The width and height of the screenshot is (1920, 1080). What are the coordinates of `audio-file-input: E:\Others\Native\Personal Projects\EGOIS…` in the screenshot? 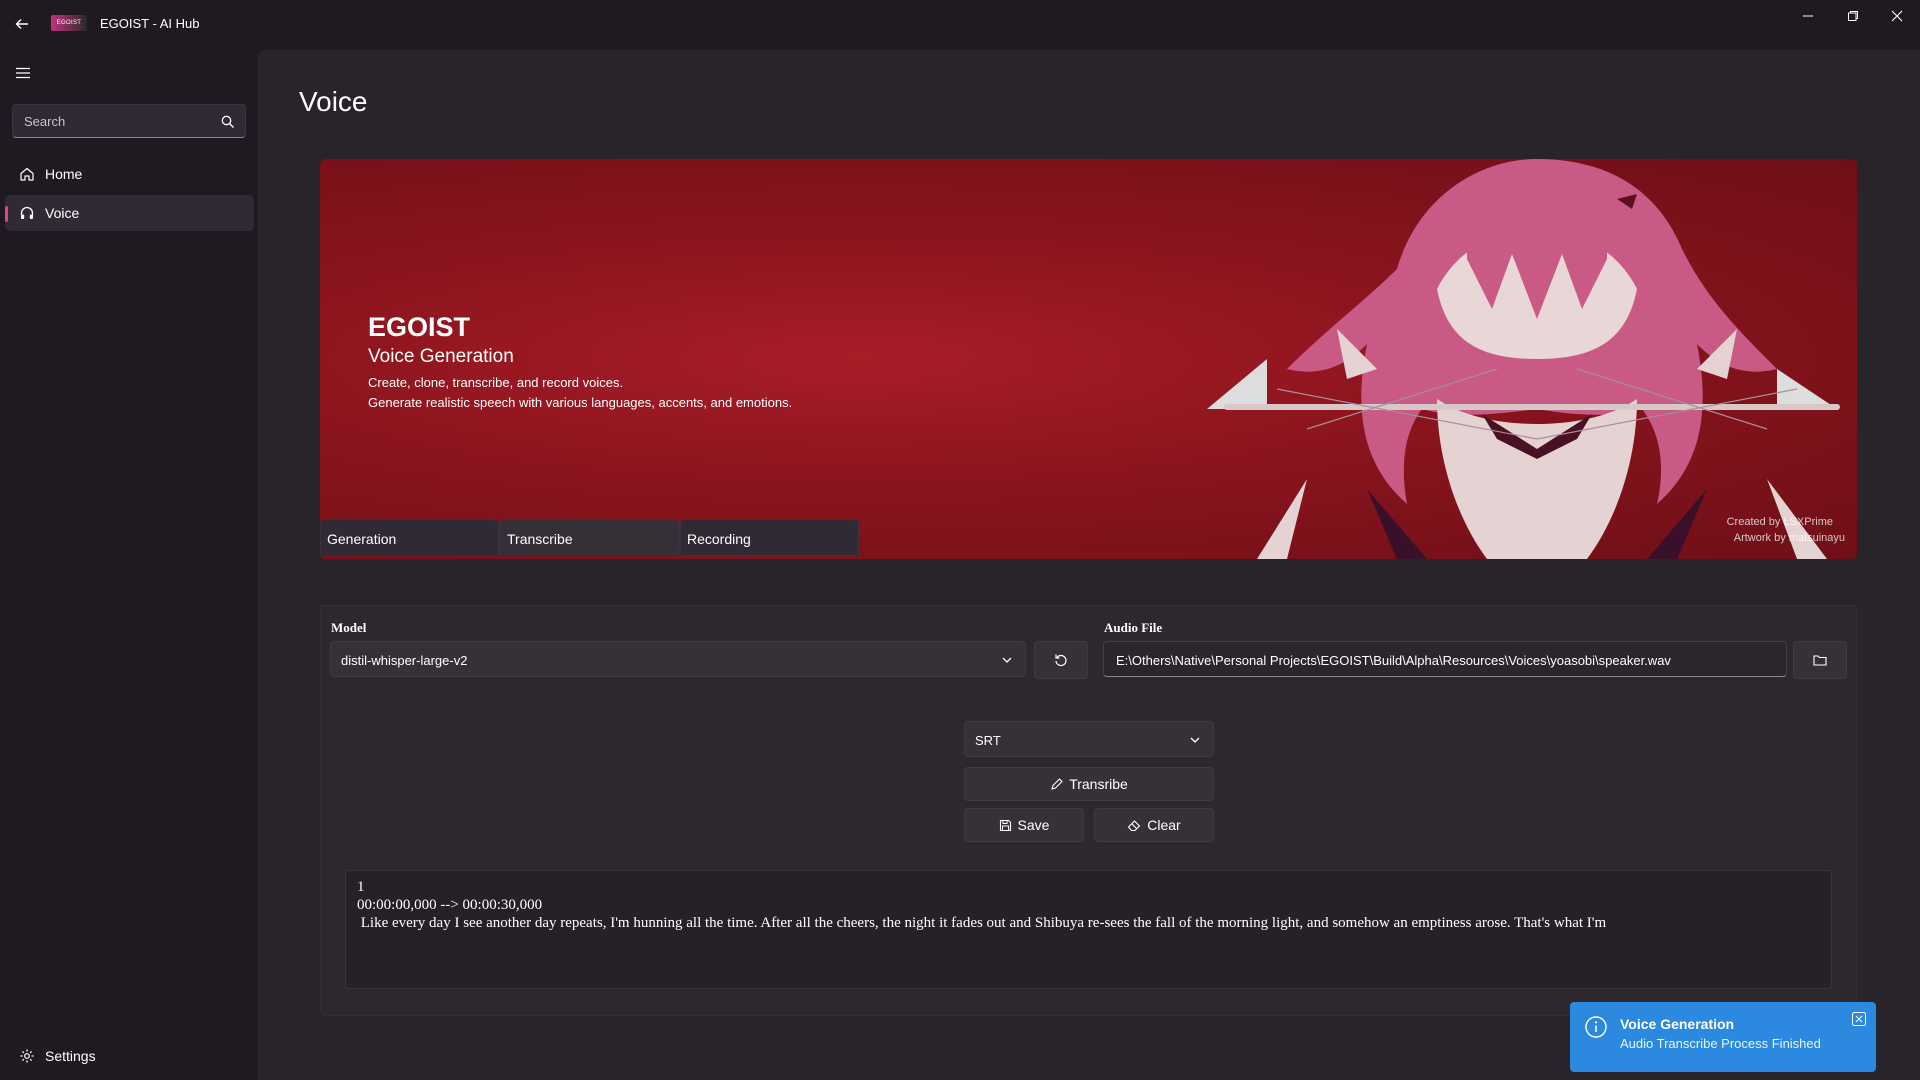 It's located at (1445, 659).